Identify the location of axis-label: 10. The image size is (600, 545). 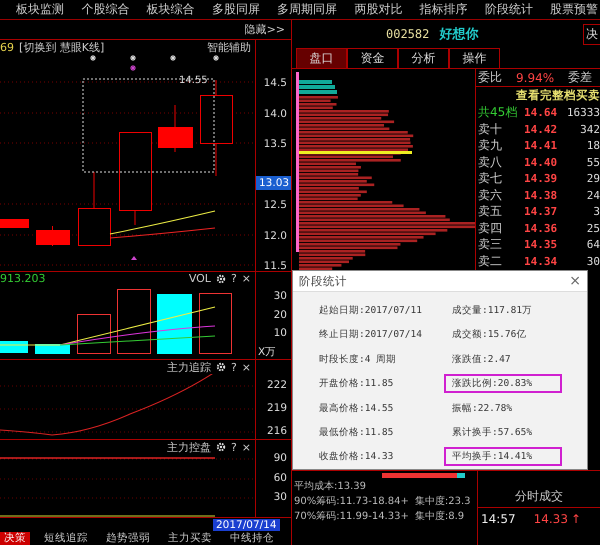
(280, 333).